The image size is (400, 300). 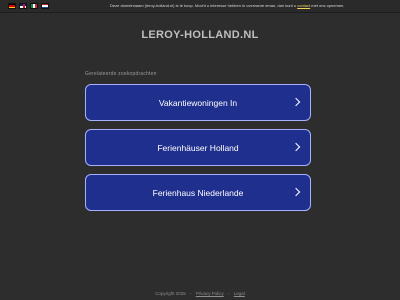 I want to click on legal-link: Legal, so click(x=239, y=293).